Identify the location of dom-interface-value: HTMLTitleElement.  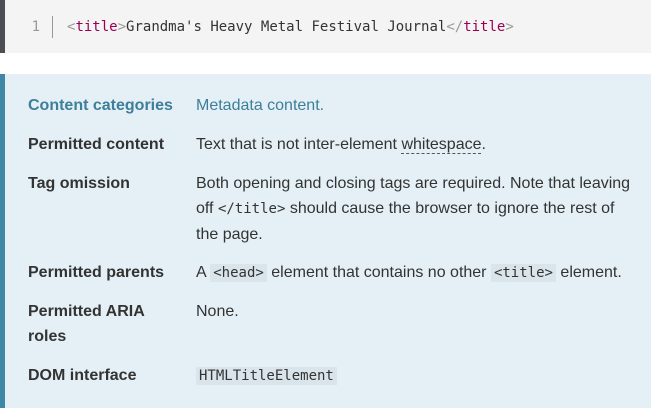
(418, 376).